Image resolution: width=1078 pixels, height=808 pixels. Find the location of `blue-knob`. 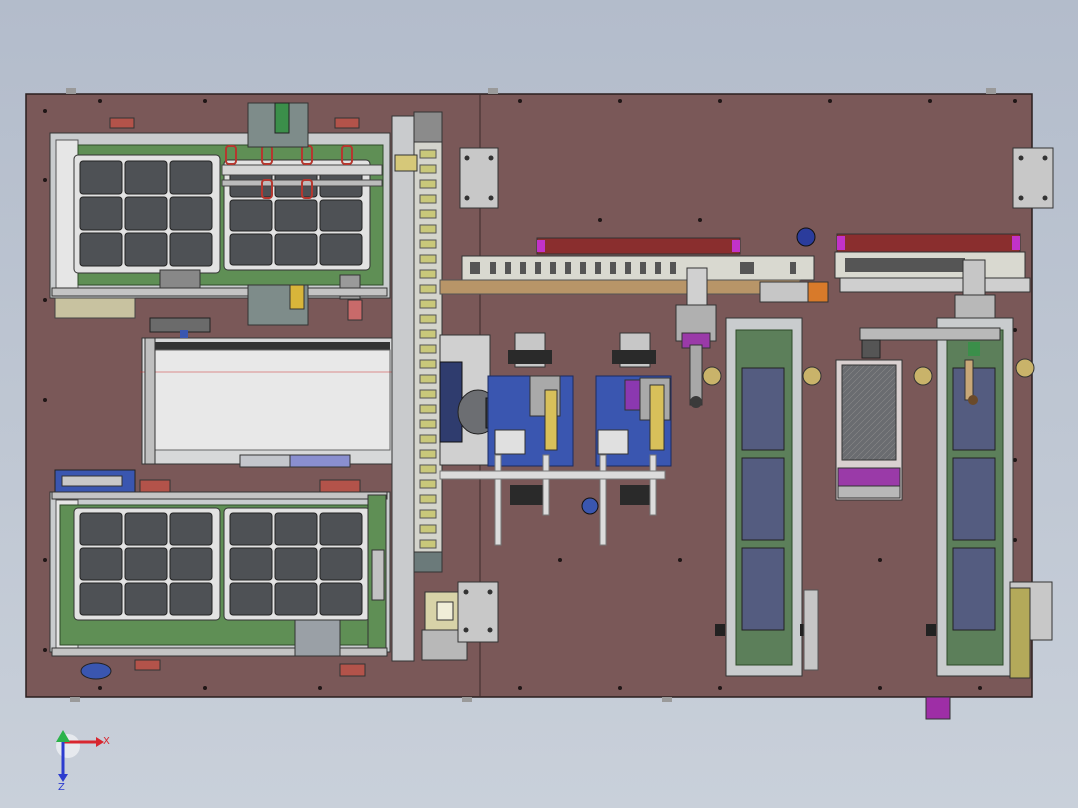

blue-knob is located at coordinates (590, 506).